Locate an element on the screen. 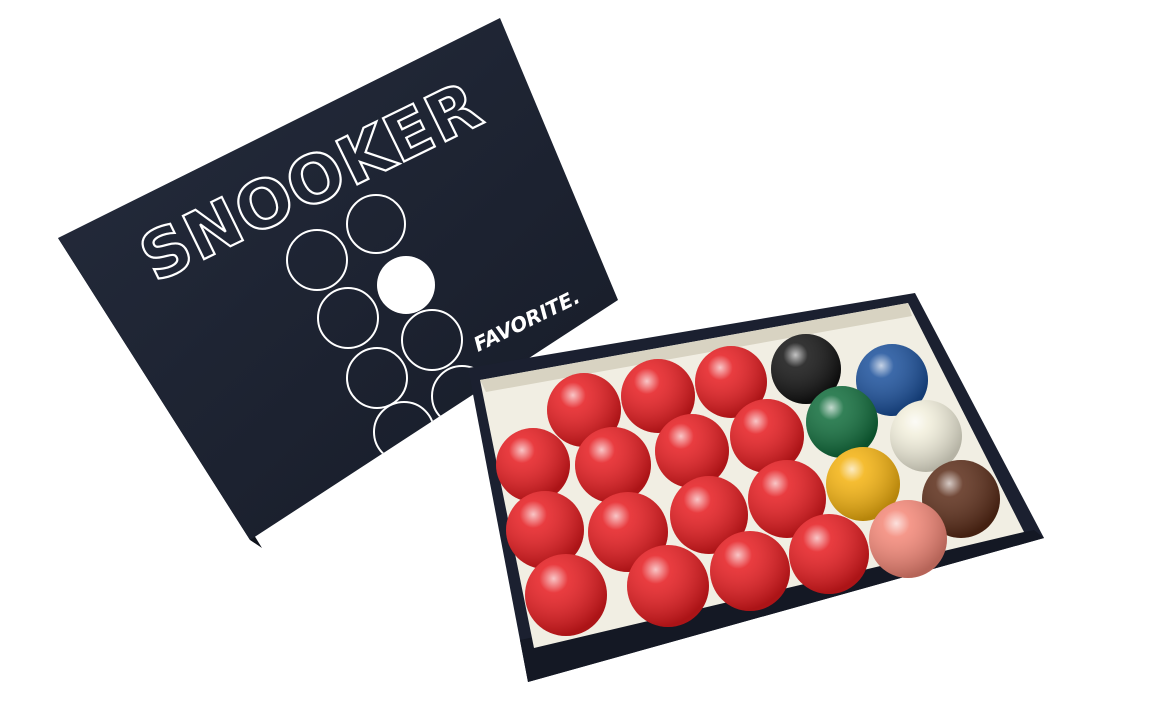  pink-ball-highlight is located at coordinates (908, 539).